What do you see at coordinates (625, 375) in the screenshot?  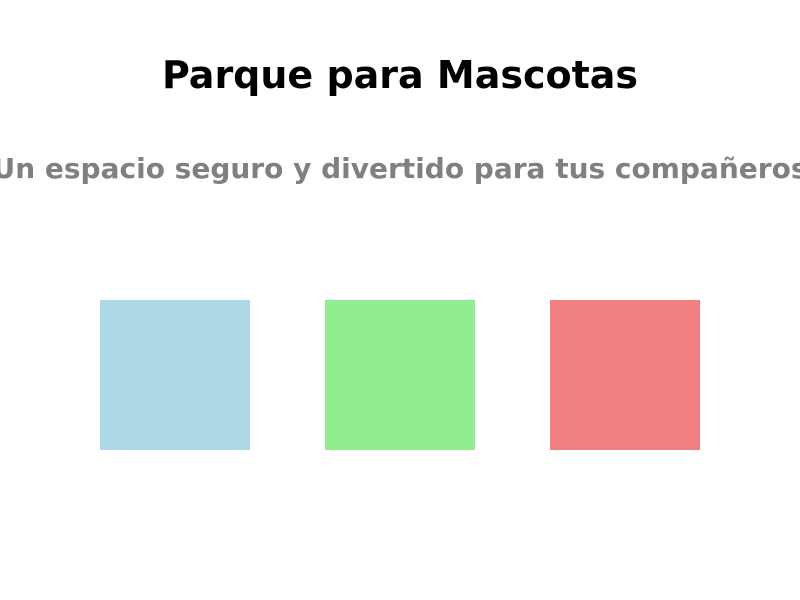 I see `light-coral-square` at bounding box center [625, 375].